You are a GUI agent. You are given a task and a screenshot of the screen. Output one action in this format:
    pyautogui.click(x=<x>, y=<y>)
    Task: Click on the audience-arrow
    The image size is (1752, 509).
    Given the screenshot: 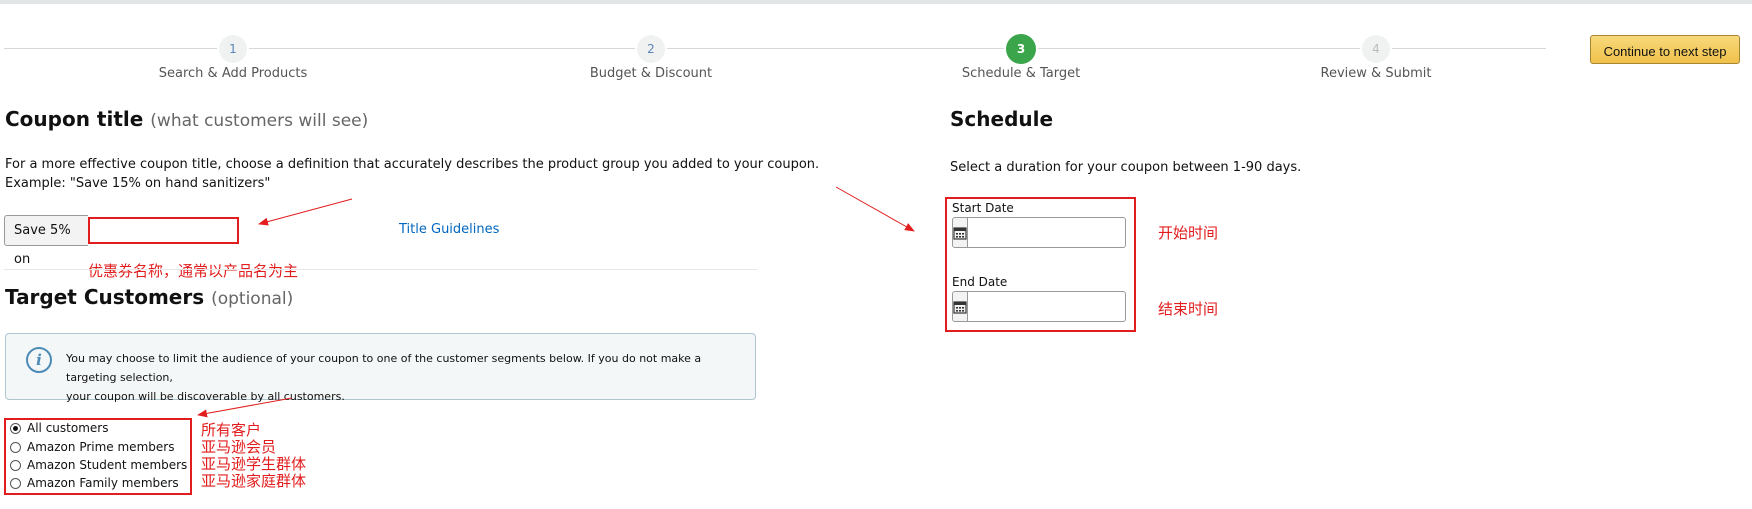 What is the action you would take?
    pyautogui.click(x=245, y=407)
    